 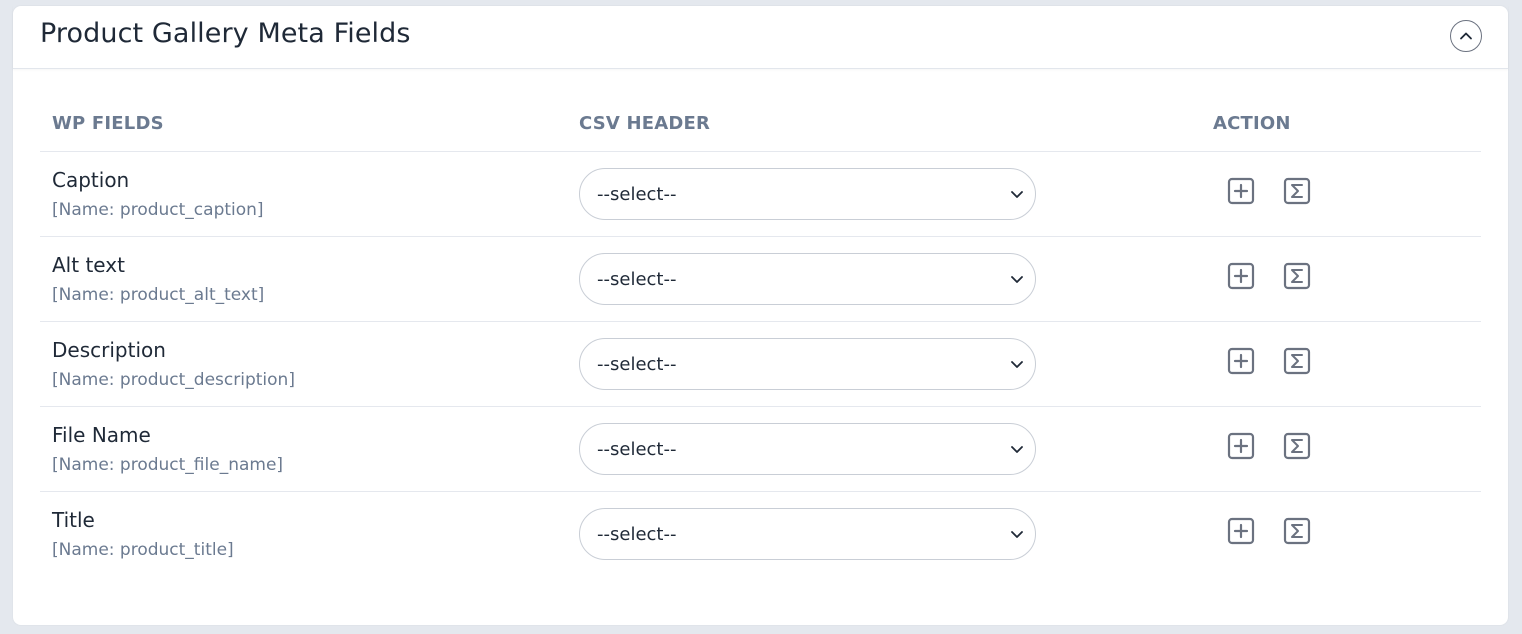 What do you see at coordinates (109, 350) in the screenshot?
I see `field-label: Description` at bounding box center [109, 350].